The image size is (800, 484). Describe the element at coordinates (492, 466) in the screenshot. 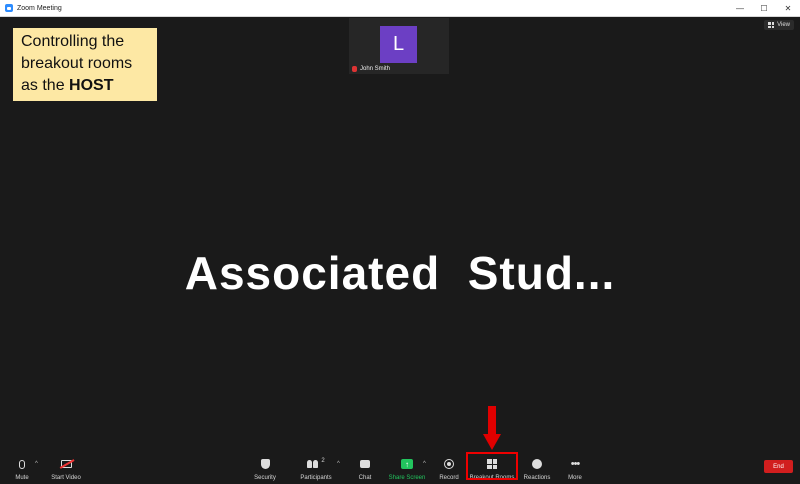

I see `breakout-rooms-highlight-box` at that location.